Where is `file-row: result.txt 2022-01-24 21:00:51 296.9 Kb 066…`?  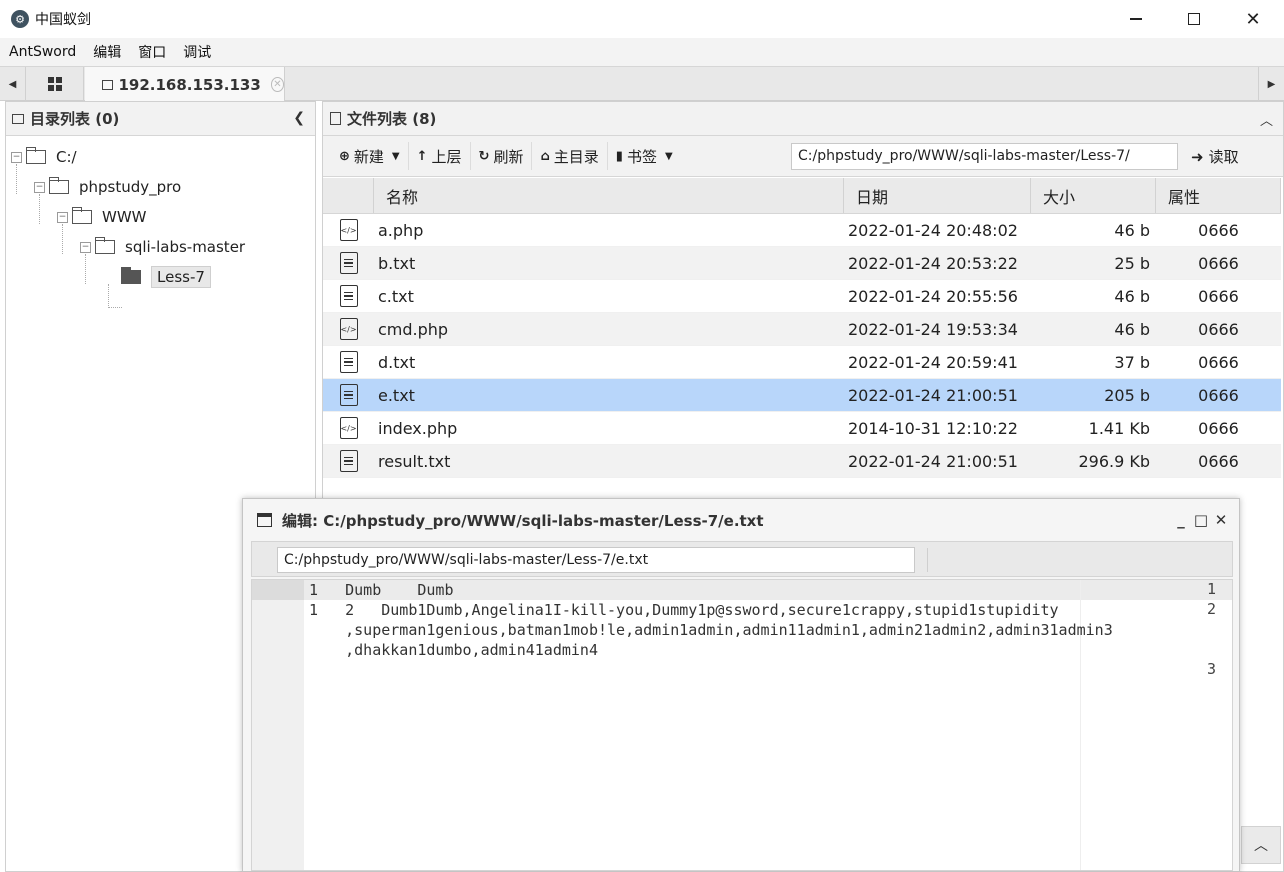 file-row: result.txt 2022-01-24 21:00:51 296.9 Kb 066… is located at coordinates (802, 461).